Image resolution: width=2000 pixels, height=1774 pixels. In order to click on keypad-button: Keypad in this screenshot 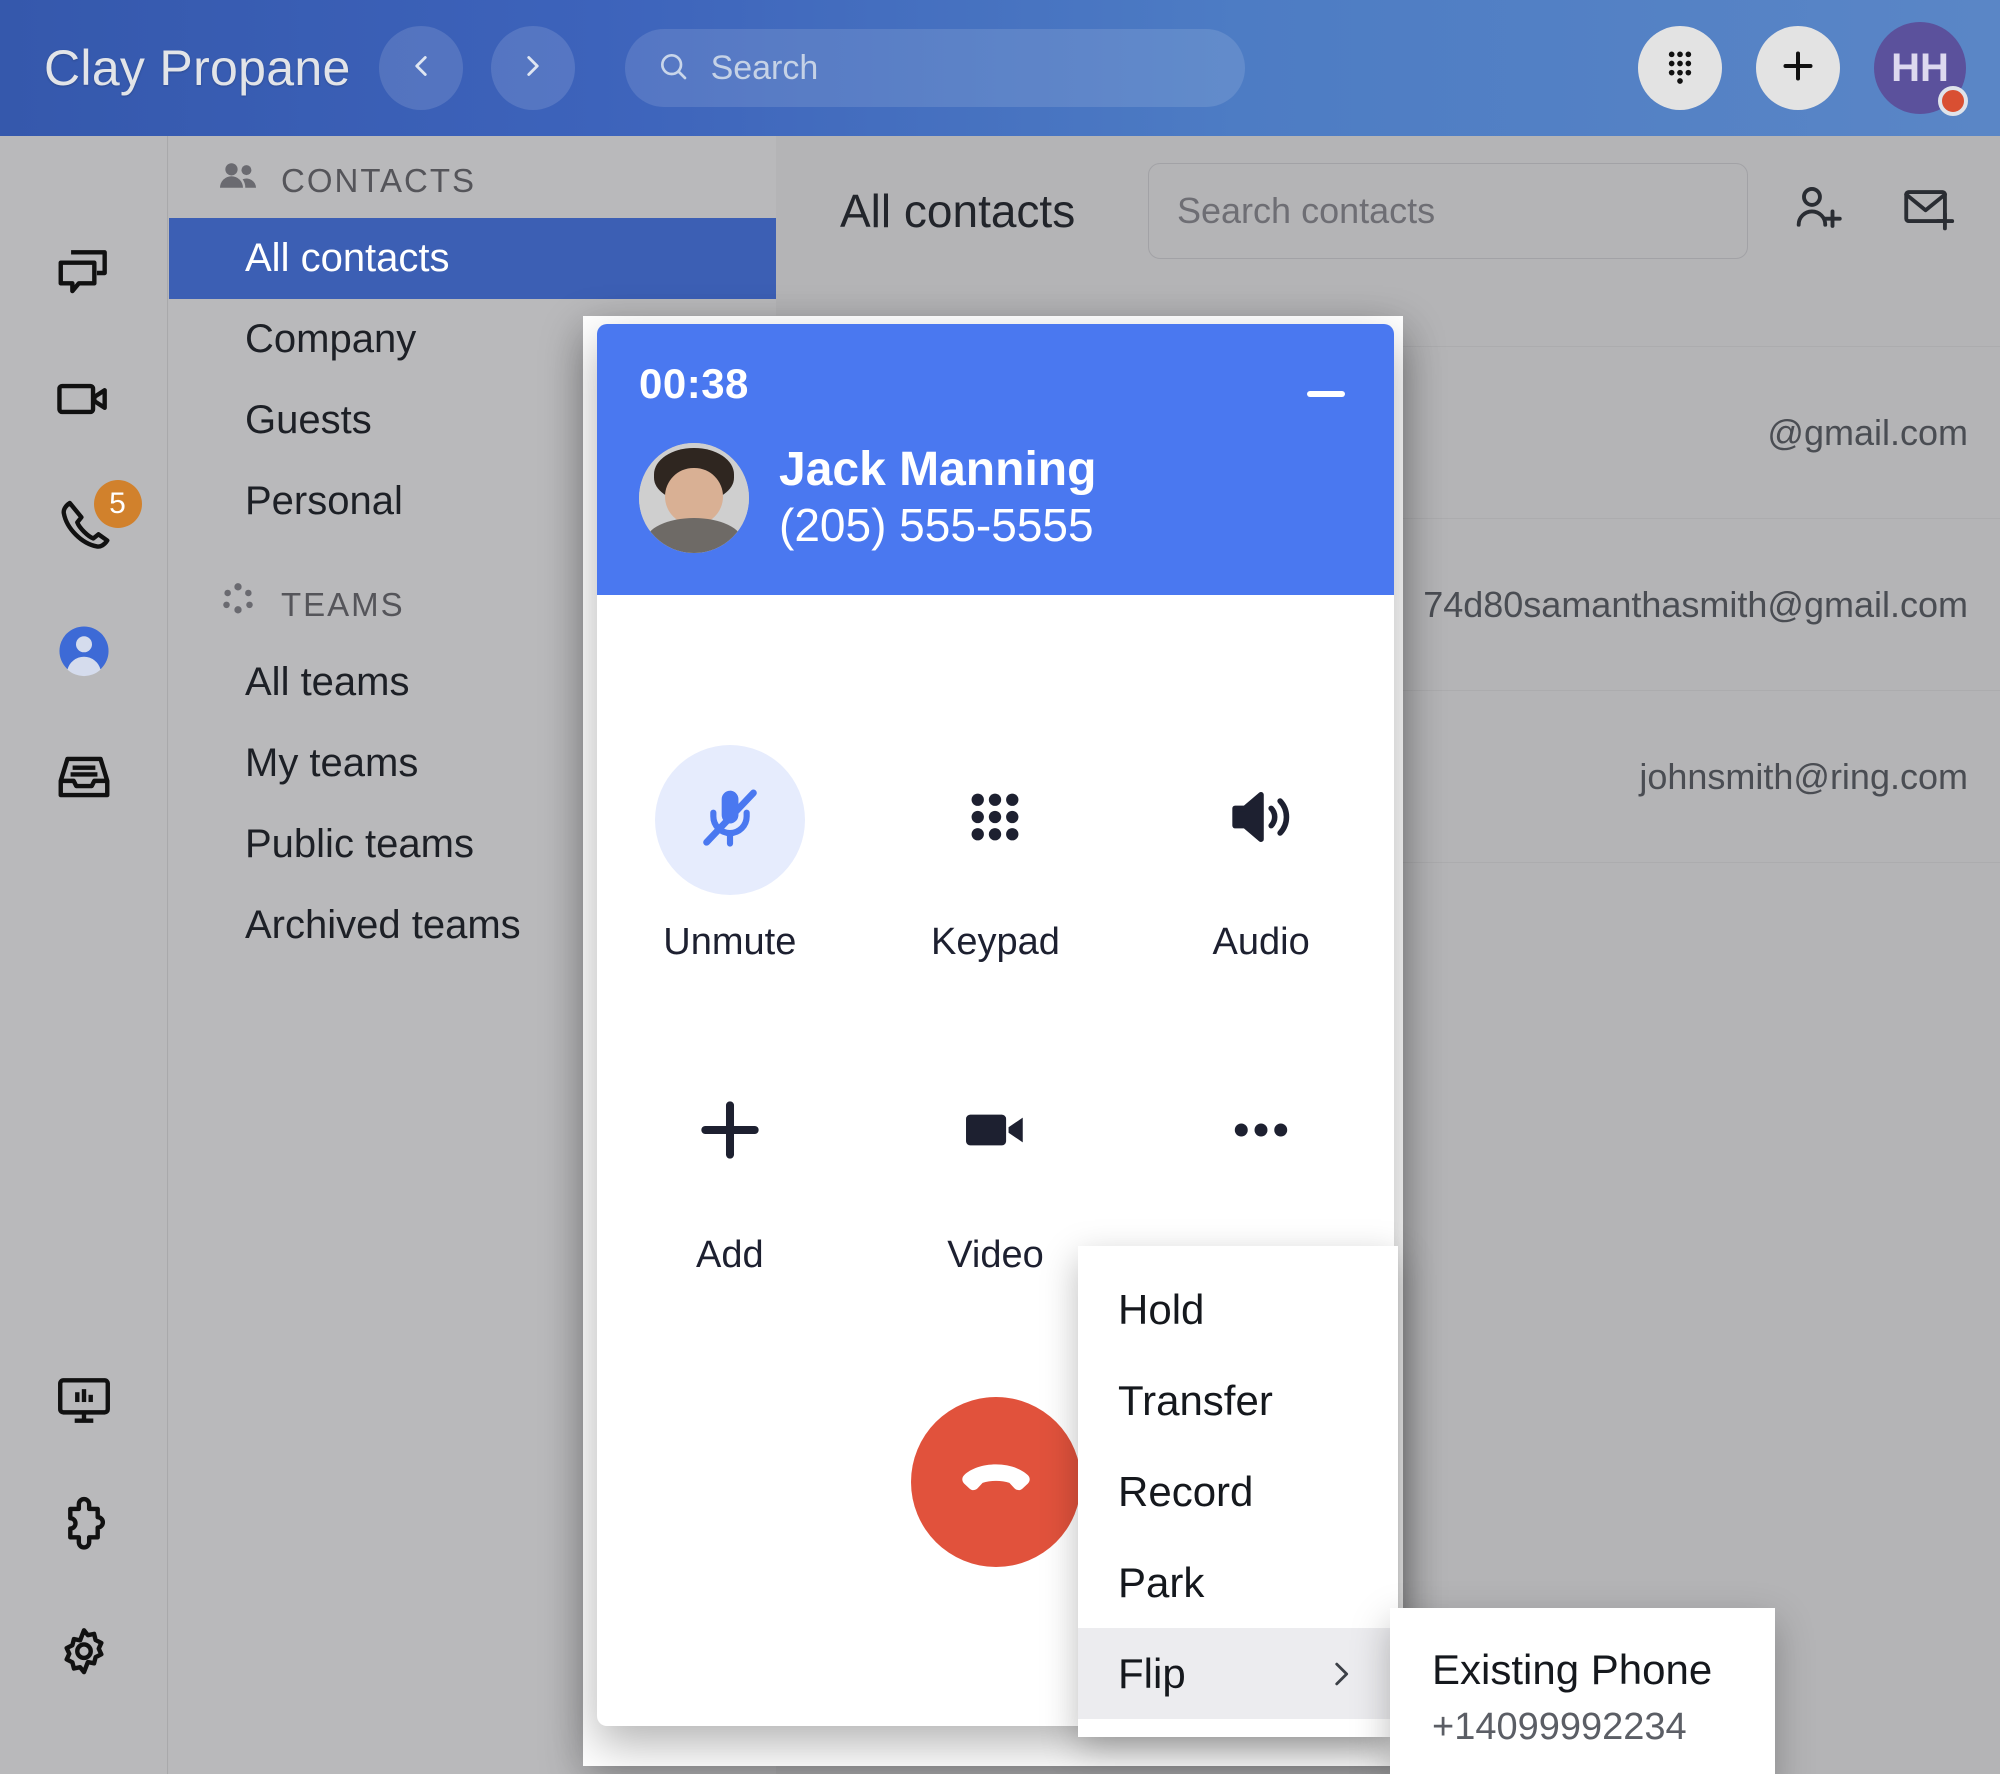, I will do `click(996, 854)`.